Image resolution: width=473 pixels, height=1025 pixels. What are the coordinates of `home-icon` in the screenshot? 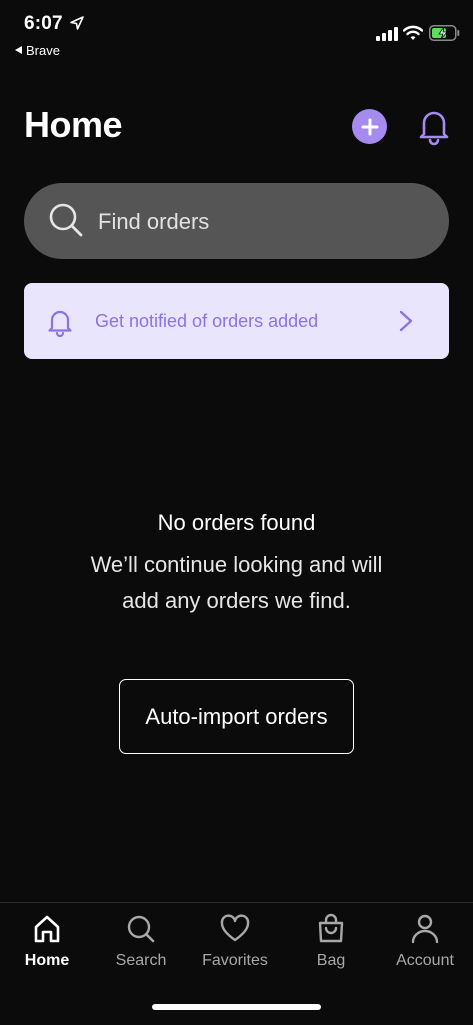 It's located at (47, 929).